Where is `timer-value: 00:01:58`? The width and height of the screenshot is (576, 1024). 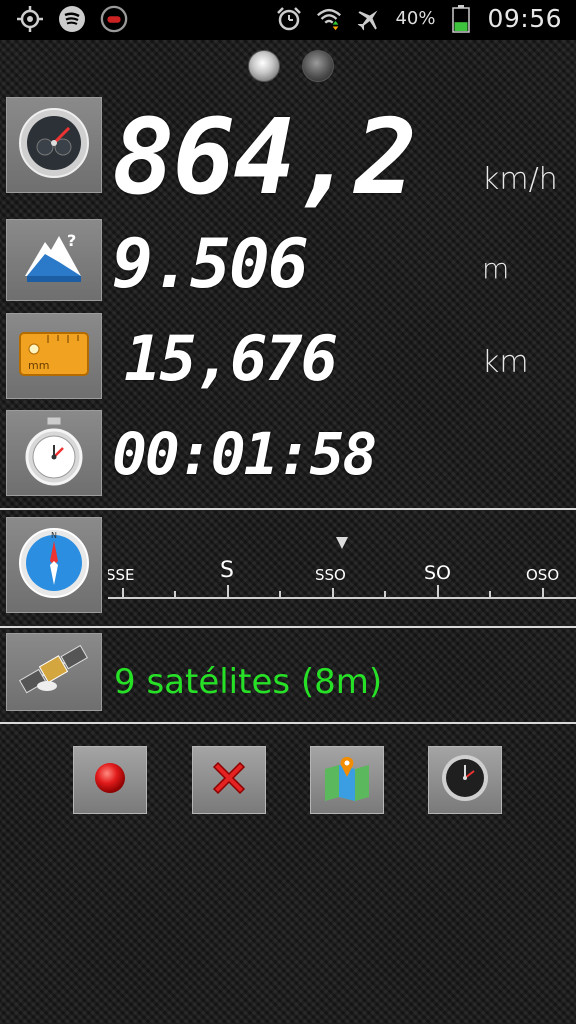
timer-value: 00:01:58 is located at coordinates (244, 454).